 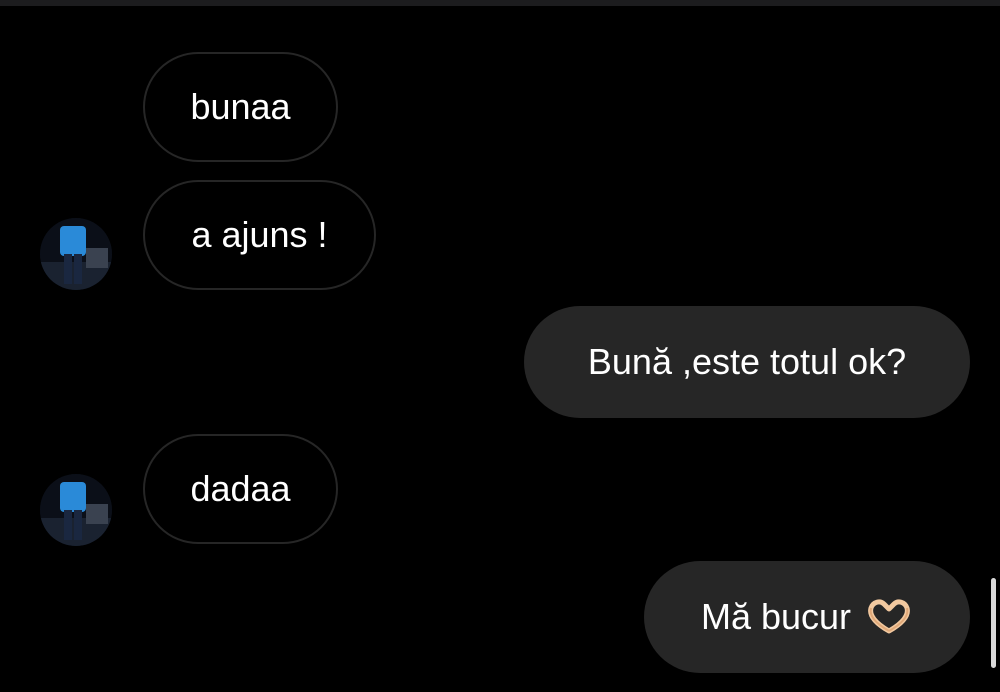 I want to click on message-text: Bună ,este totul ok?, so click(x=747, y=361).